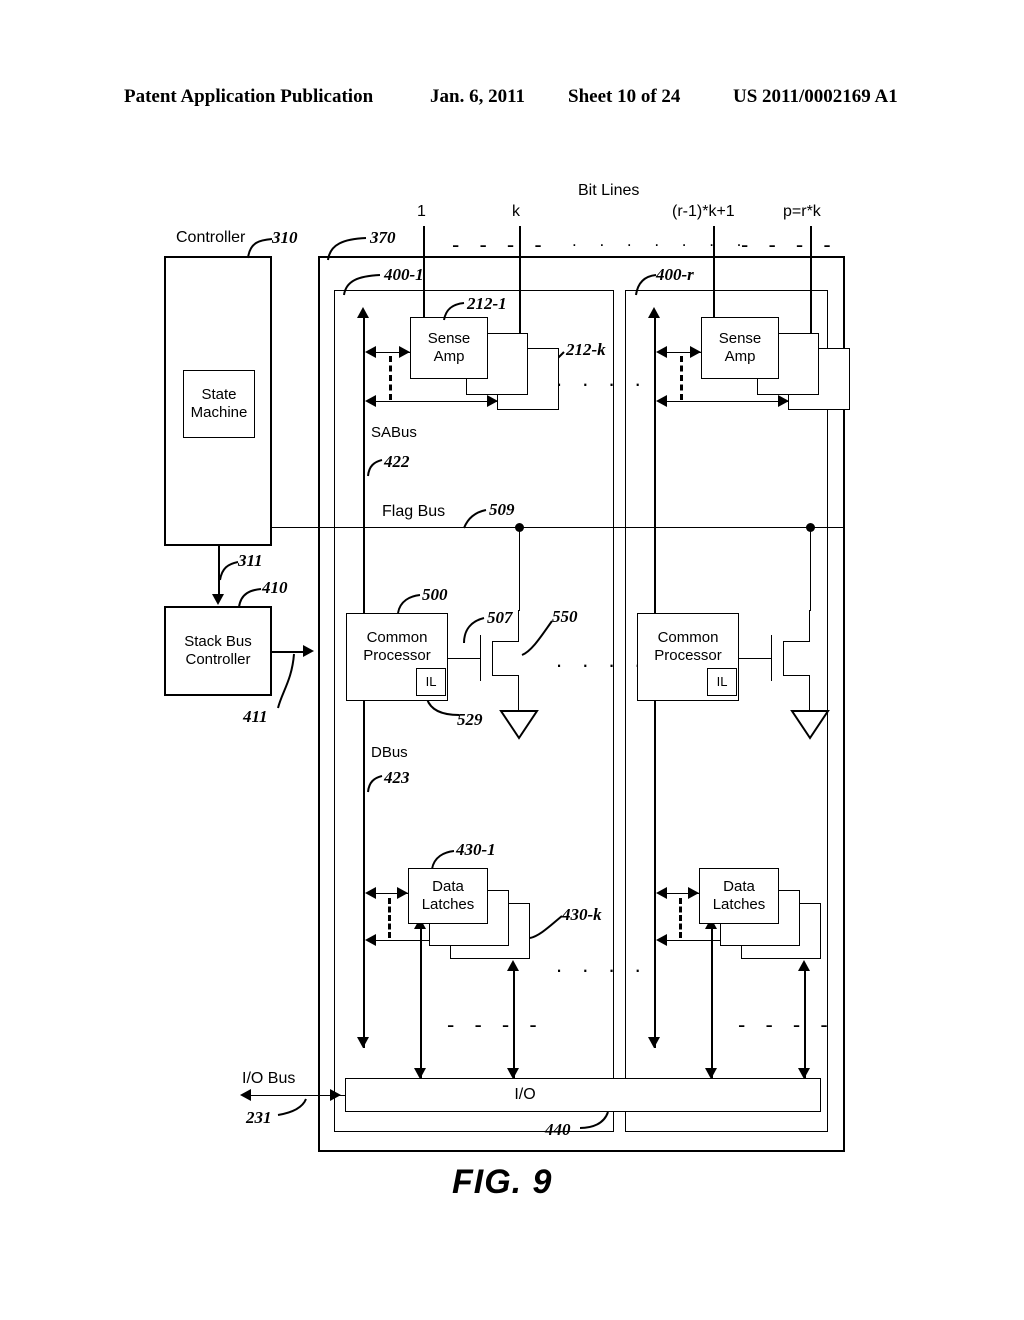 Image resolution: width=1024 pixels, height=1320 pixels. What do you see at coordinates (519, 725) in the screenshot?
I see `ground-symbol-stack1` at bounding box center [519, 725].